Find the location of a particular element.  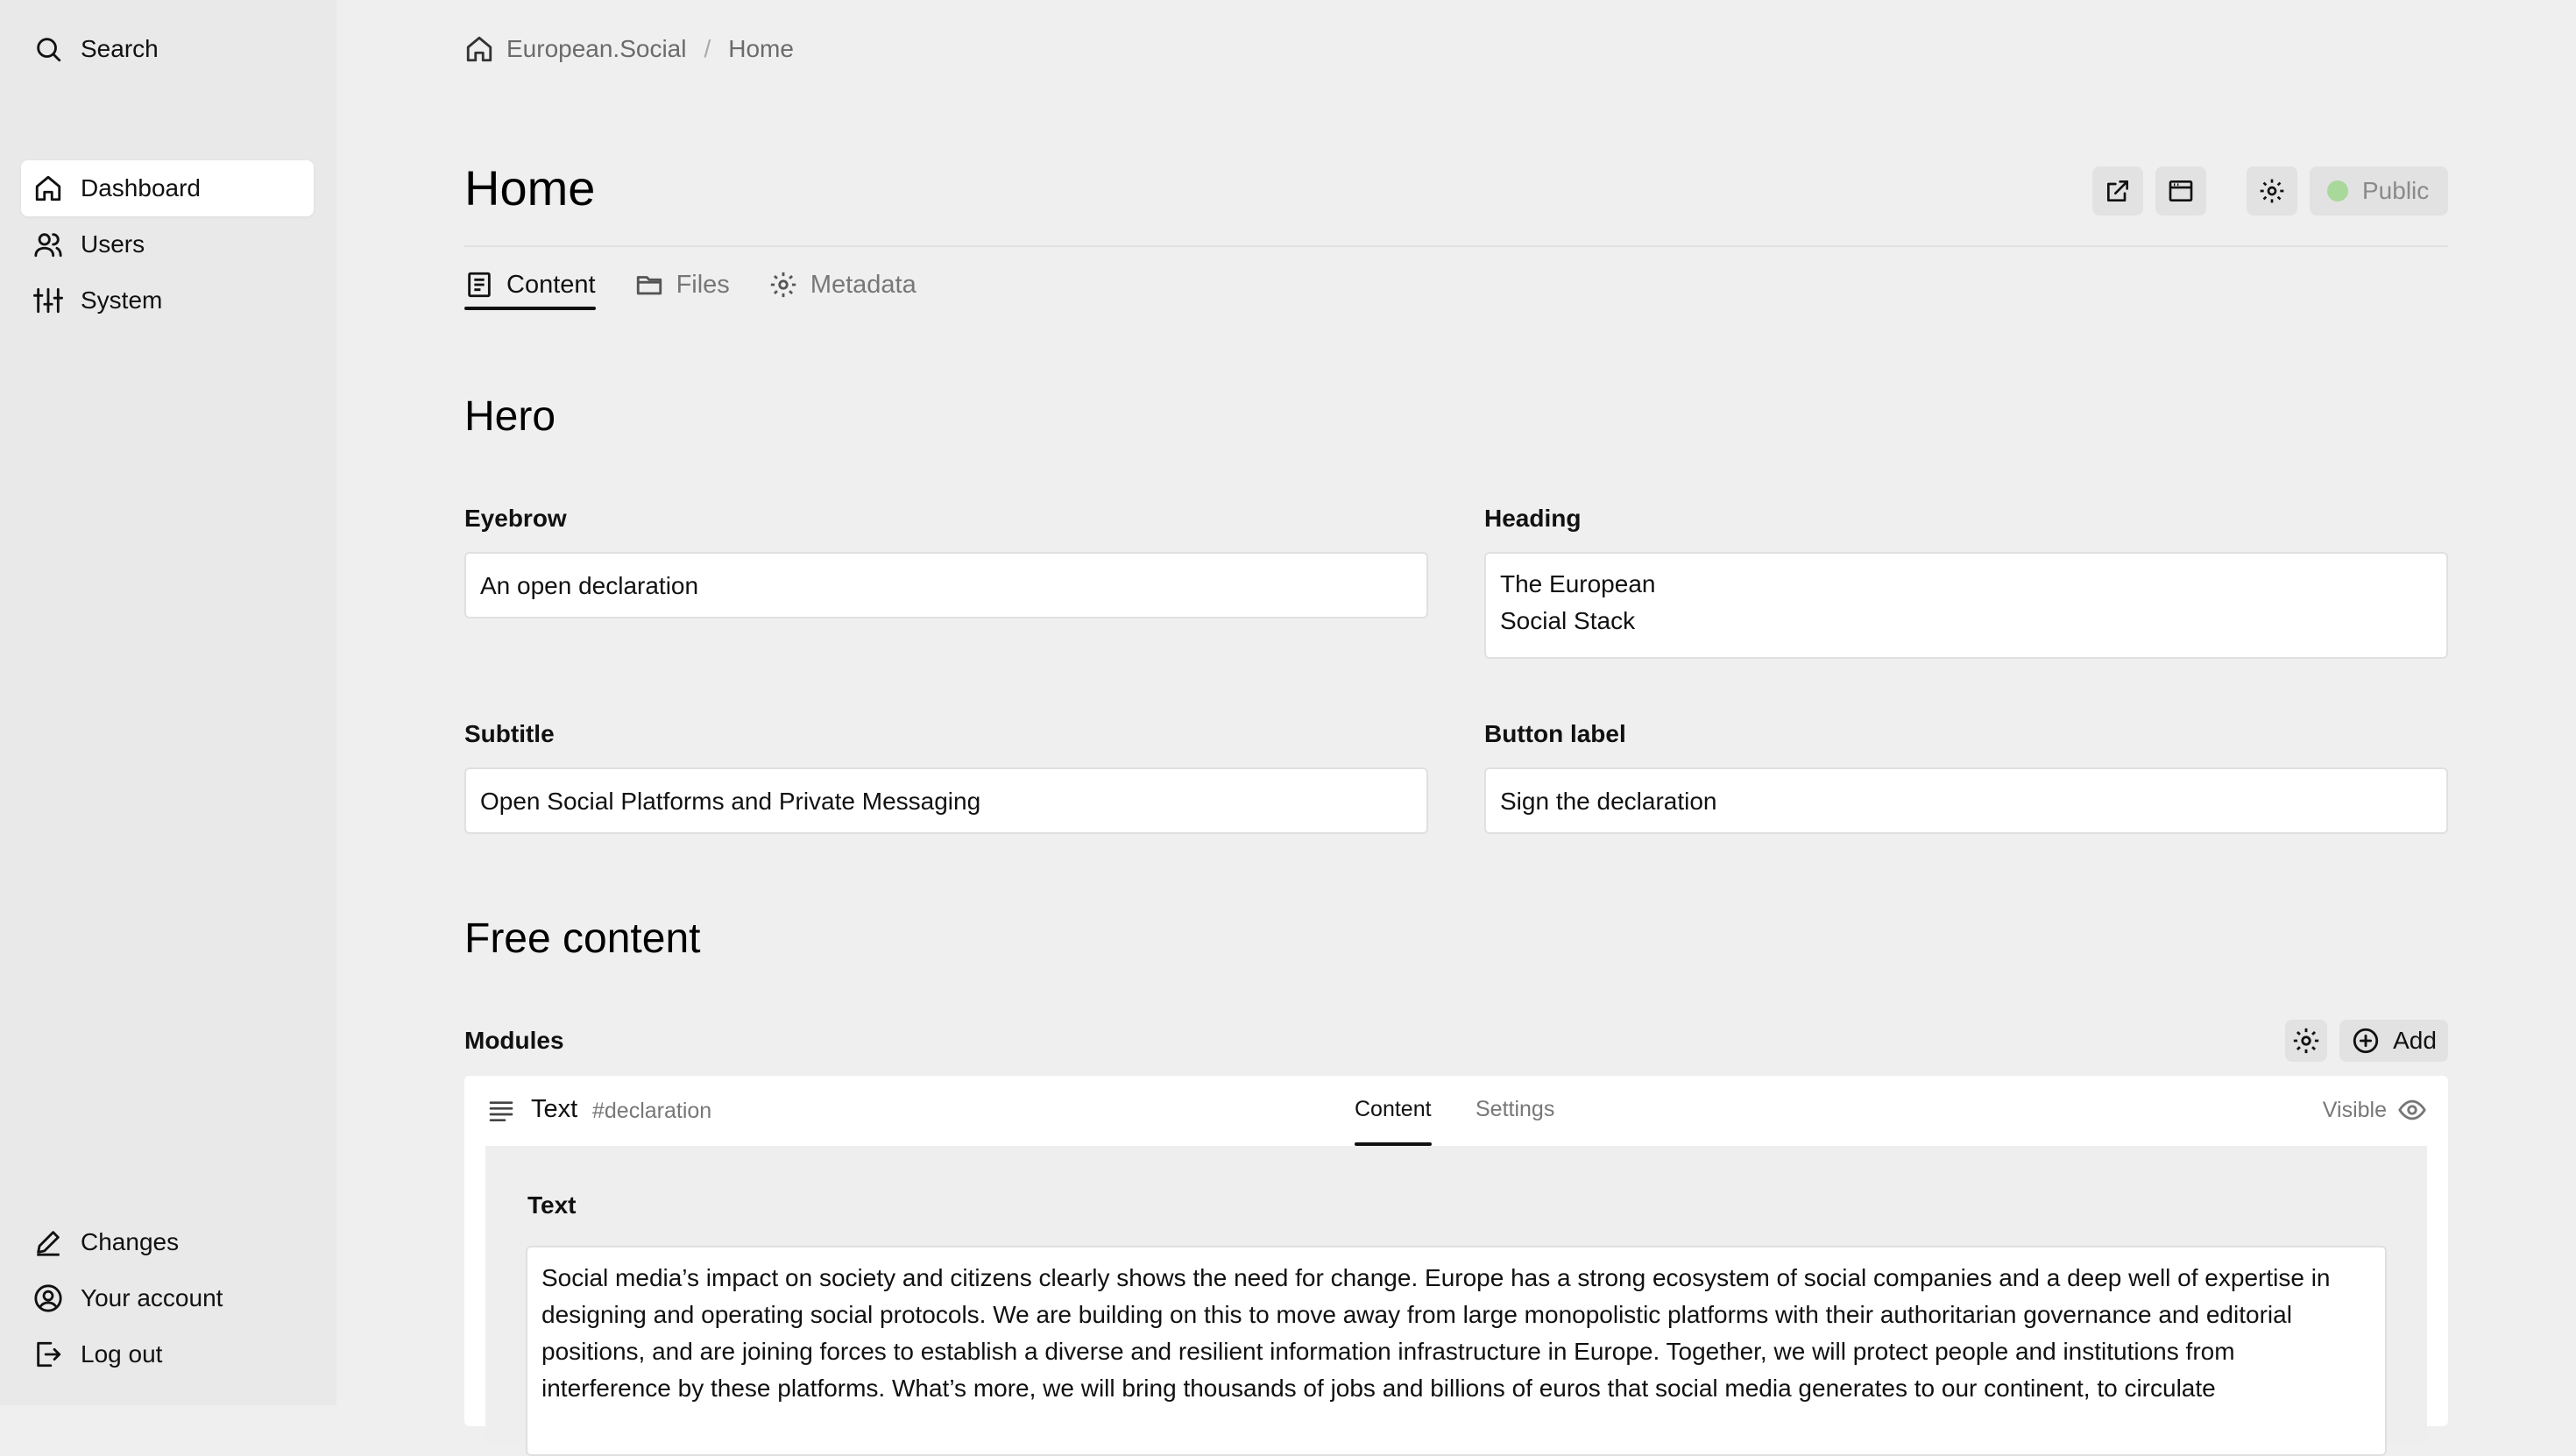

users-icon is located at coordinates (48, 246).